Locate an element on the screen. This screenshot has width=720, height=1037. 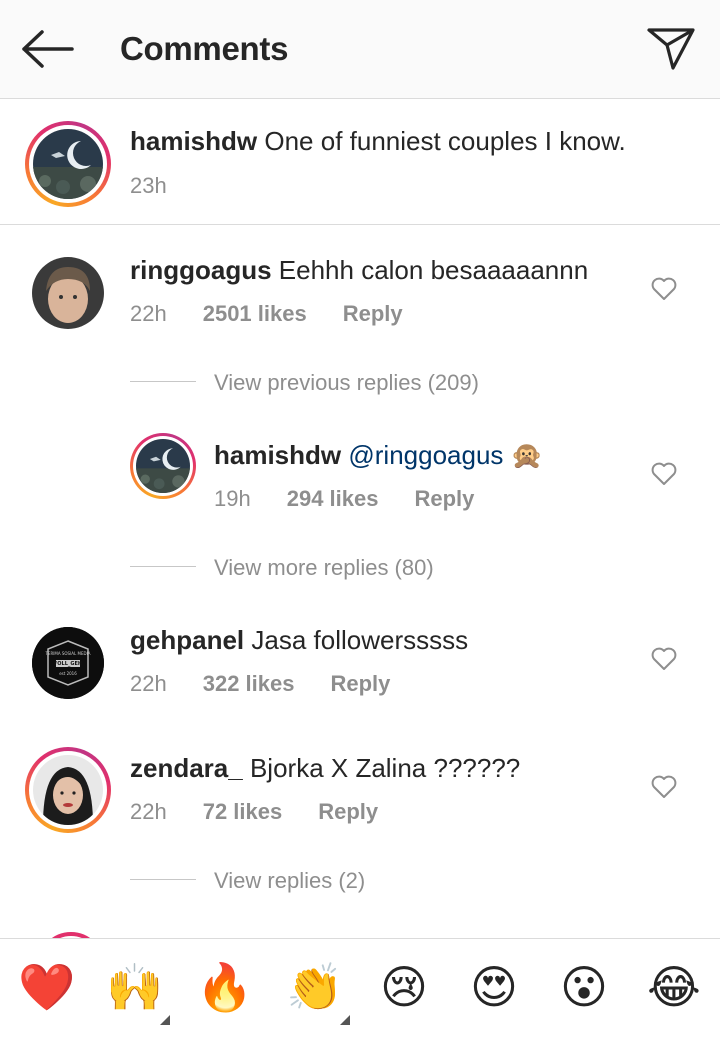
surprised-emoji-button: 😮 is located at coordinates (584, 987).